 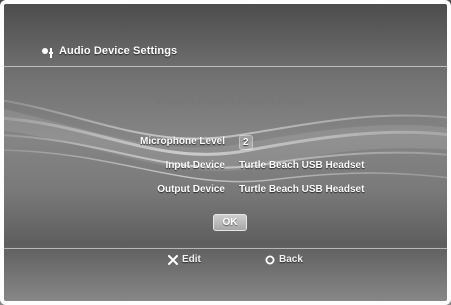 I want to click on ok-button: OK, so click(x=230, y=222).